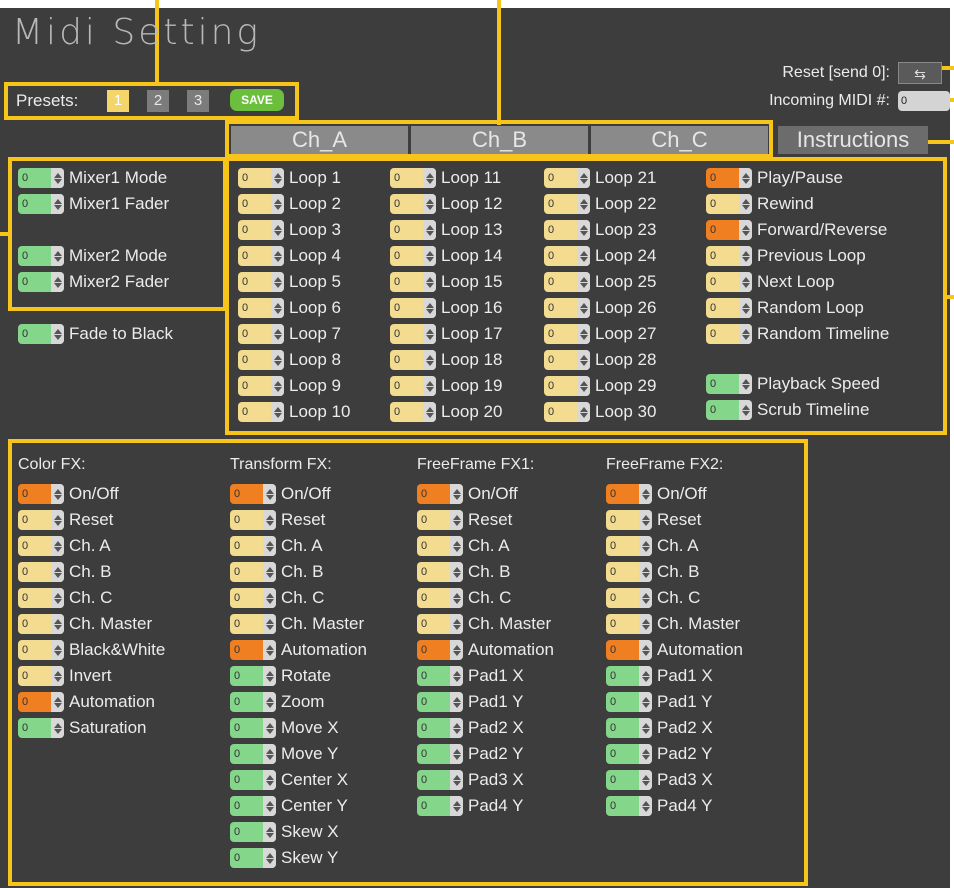  I want to click on tab-instructions: Instructions, so click(853, 140).